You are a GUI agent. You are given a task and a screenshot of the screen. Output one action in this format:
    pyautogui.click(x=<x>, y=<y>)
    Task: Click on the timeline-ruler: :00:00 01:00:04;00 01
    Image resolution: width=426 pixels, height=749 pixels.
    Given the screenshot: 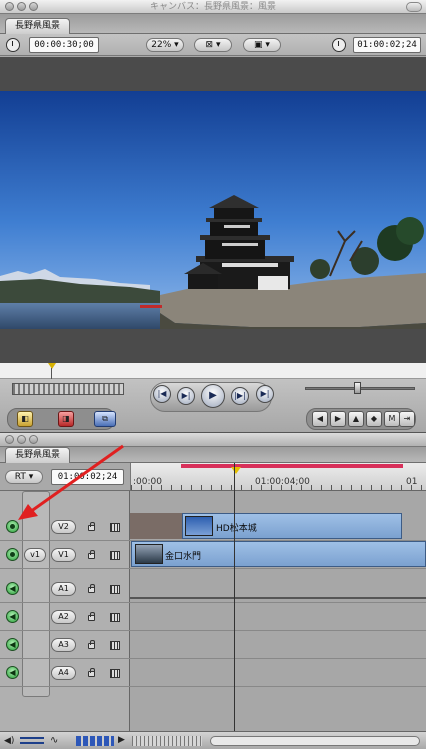 What is the action you would take?
    pyautogui.click(x=278, y=477)
    